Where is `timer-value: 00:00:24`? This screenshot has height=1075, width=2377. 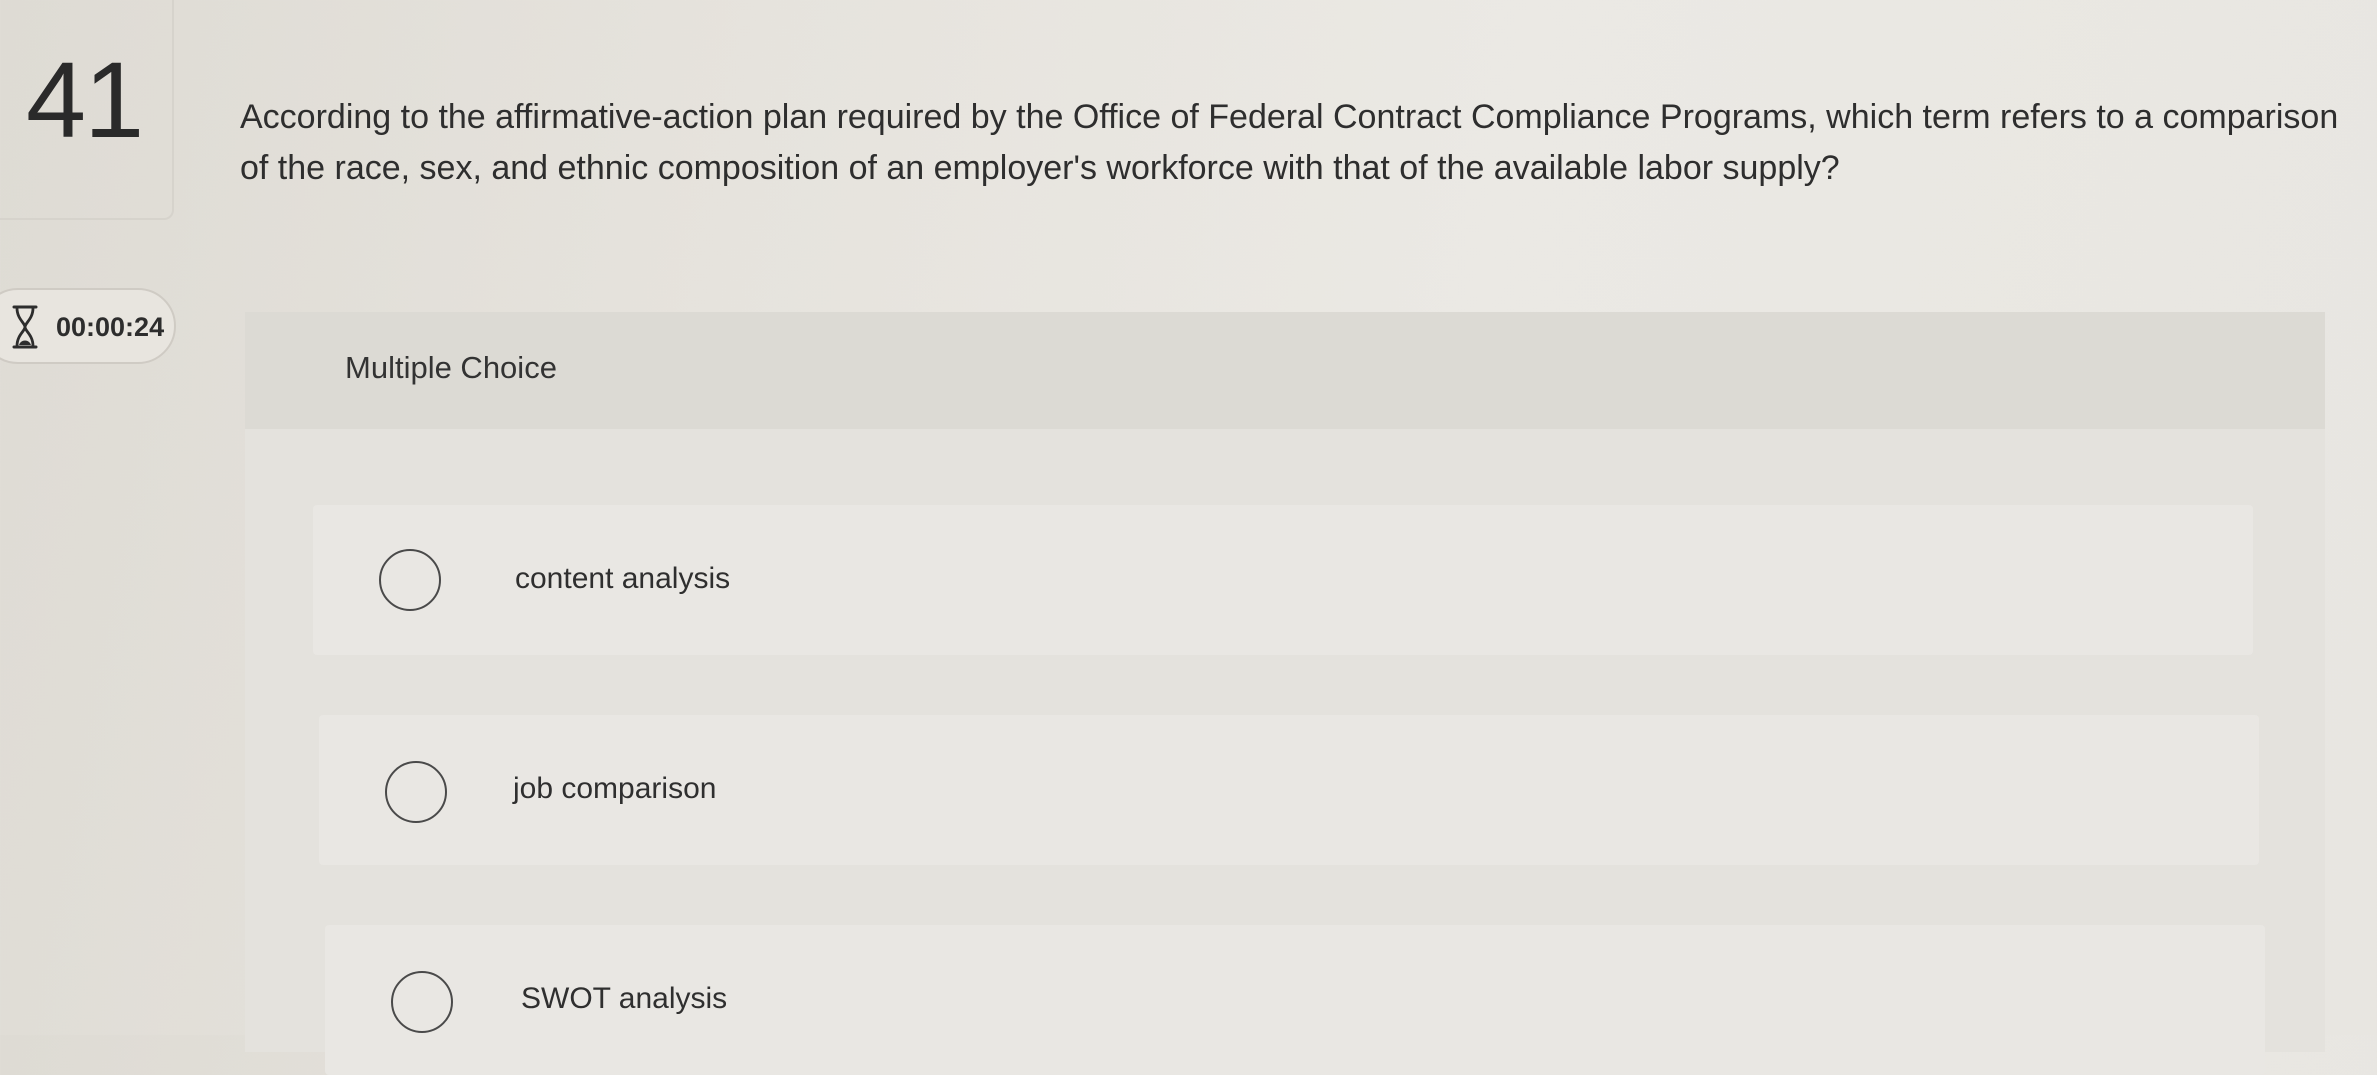
timer-value: 00:00:24 is located at coordinates (110, 327).